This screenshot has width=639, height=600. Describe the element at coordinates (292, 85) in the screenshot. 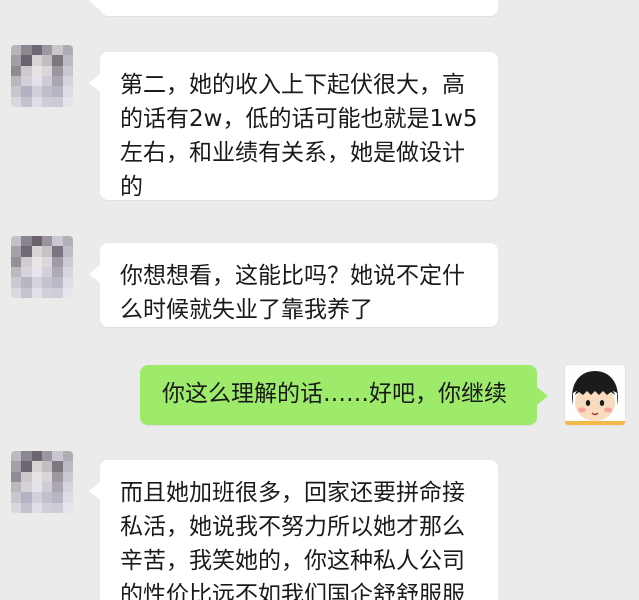

I see `message-line: 第二，她的收入上下起伏很大，高` at that location.